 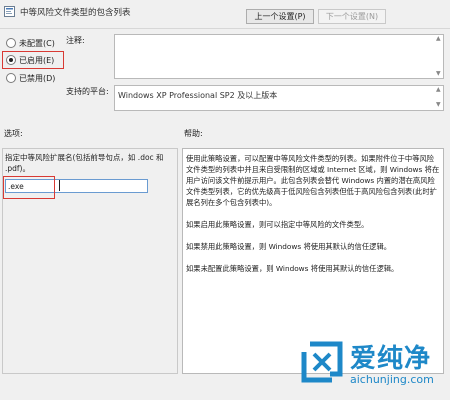 I want to click on comment-scroll-down-icon: ▼, so click(x=438, y=74).